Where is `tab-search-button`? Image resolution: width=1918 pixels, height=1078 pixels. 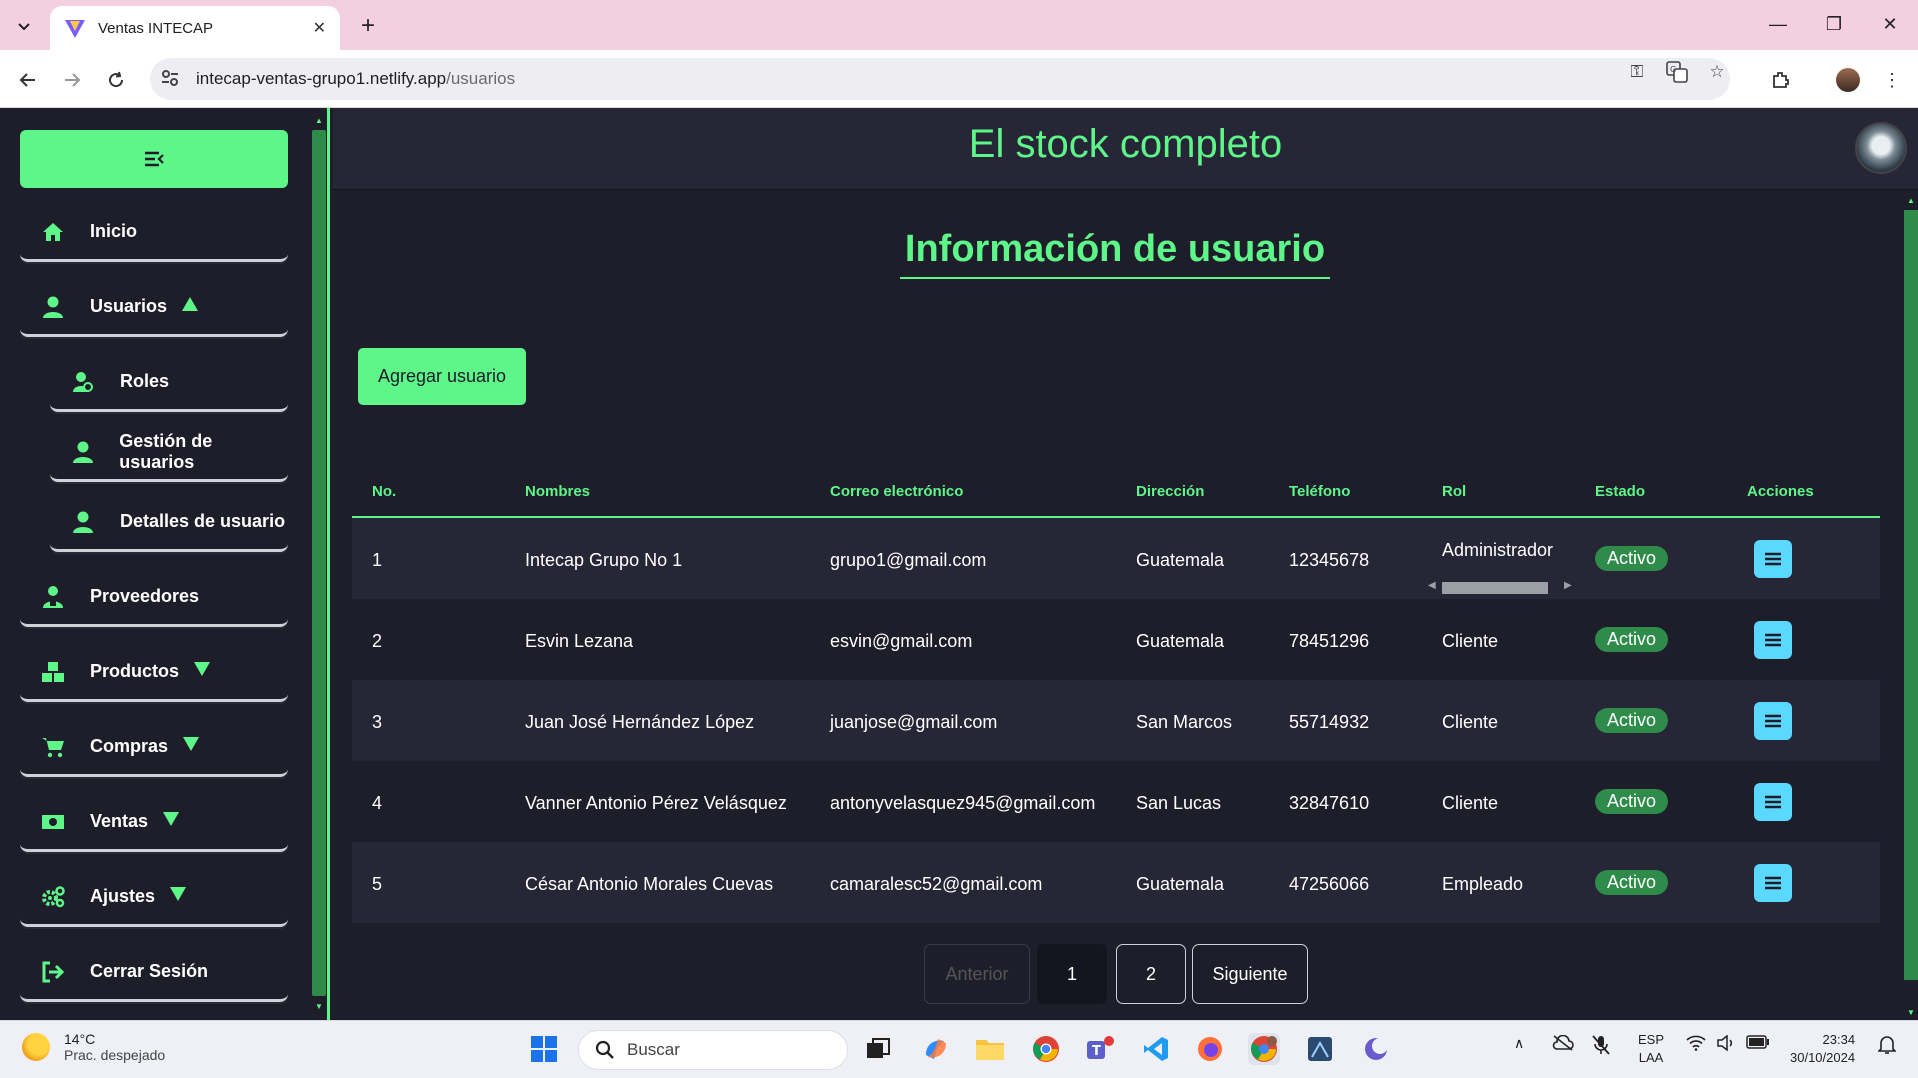
tab-search-button is located at coordinates (24, 26).